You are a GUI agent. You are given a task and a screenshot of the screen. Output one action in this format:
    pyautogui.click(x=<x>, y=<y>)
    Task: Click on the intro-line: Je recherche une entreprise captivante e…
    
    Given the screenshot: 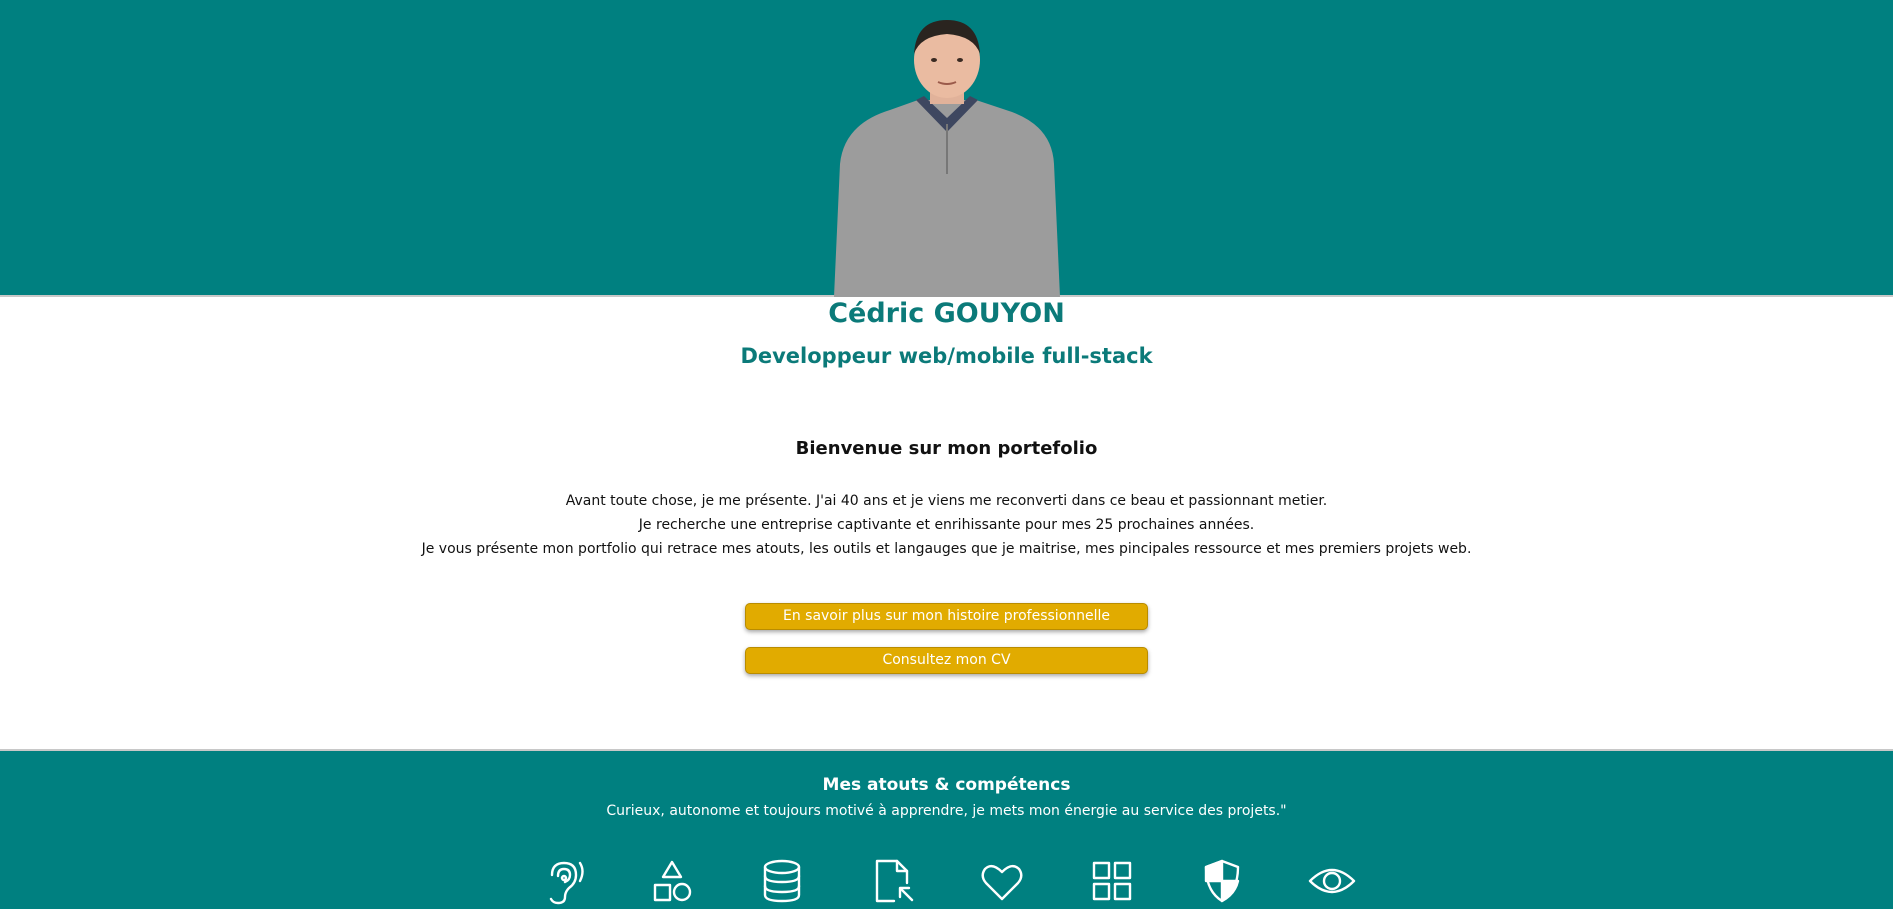 What is the action you would take?
    pyautogui.click(x=946, y=525)
    